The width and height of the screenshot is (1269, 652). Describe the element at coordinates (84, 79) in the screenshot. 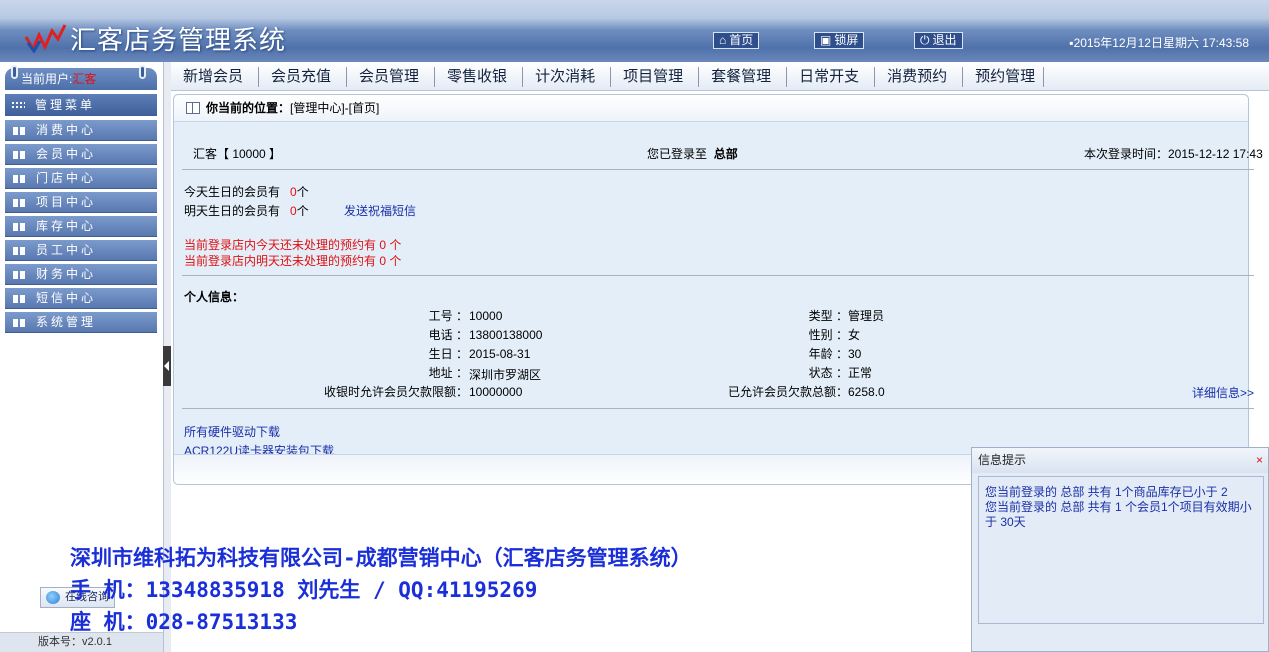

I see `current-user-name: 汇客` at that location.